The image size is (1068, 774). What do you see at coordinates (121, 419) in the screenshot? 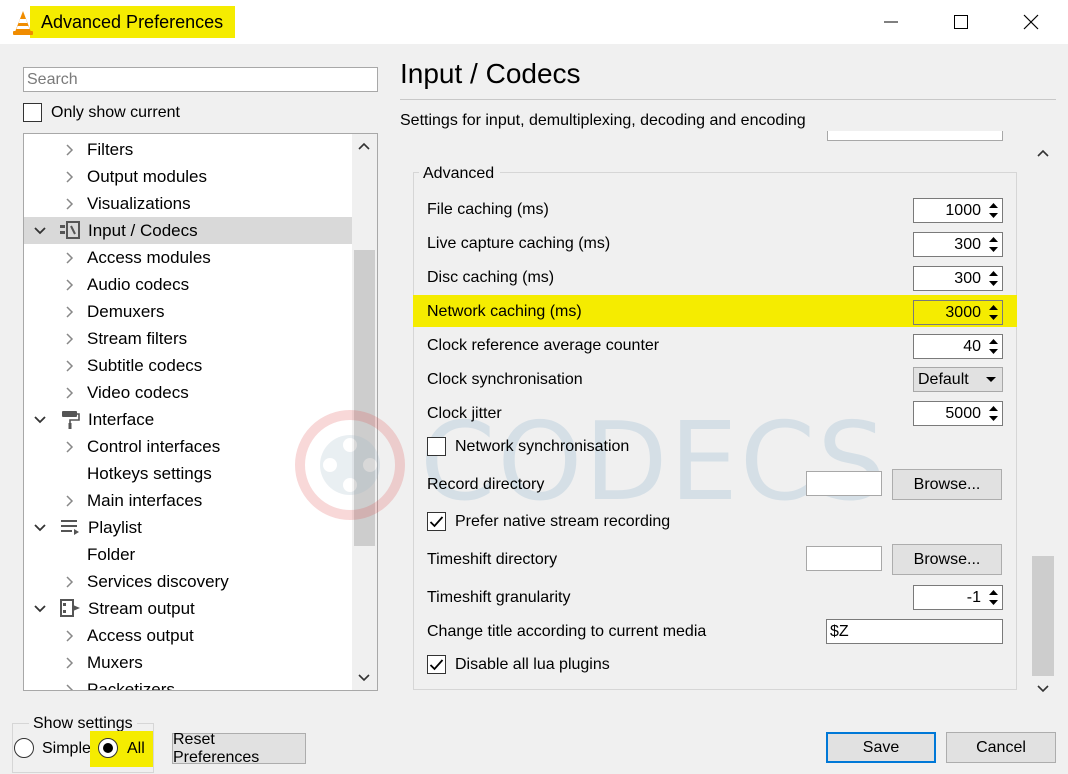
I see `tree-item-label: Interface` at bounding box center [121, 419].